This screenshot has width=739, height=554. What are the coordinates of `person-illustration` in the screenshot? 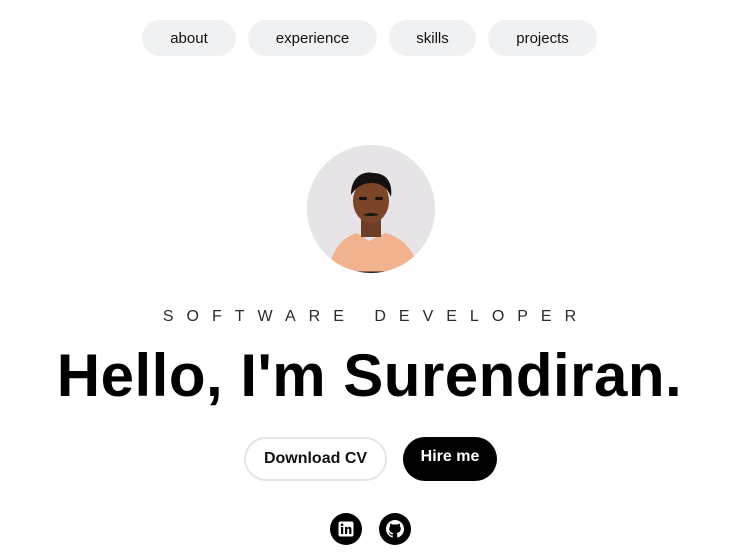 It's located at (371, 209).